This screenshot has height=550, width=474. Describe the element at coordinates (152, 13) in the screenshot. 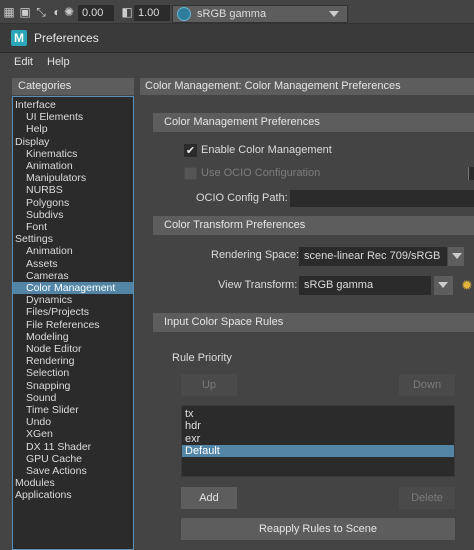

I see `gamma-field: 1.00` at that location.